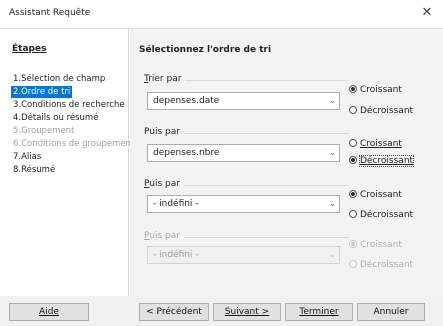 Image resolution: width=443 pixels, height=326 pixels. What do you see at coordinates (205, 50) in the screenshot?
I see `panel-title: Sélectionnez l'ordre de tri` at bounding box center [205, 50].